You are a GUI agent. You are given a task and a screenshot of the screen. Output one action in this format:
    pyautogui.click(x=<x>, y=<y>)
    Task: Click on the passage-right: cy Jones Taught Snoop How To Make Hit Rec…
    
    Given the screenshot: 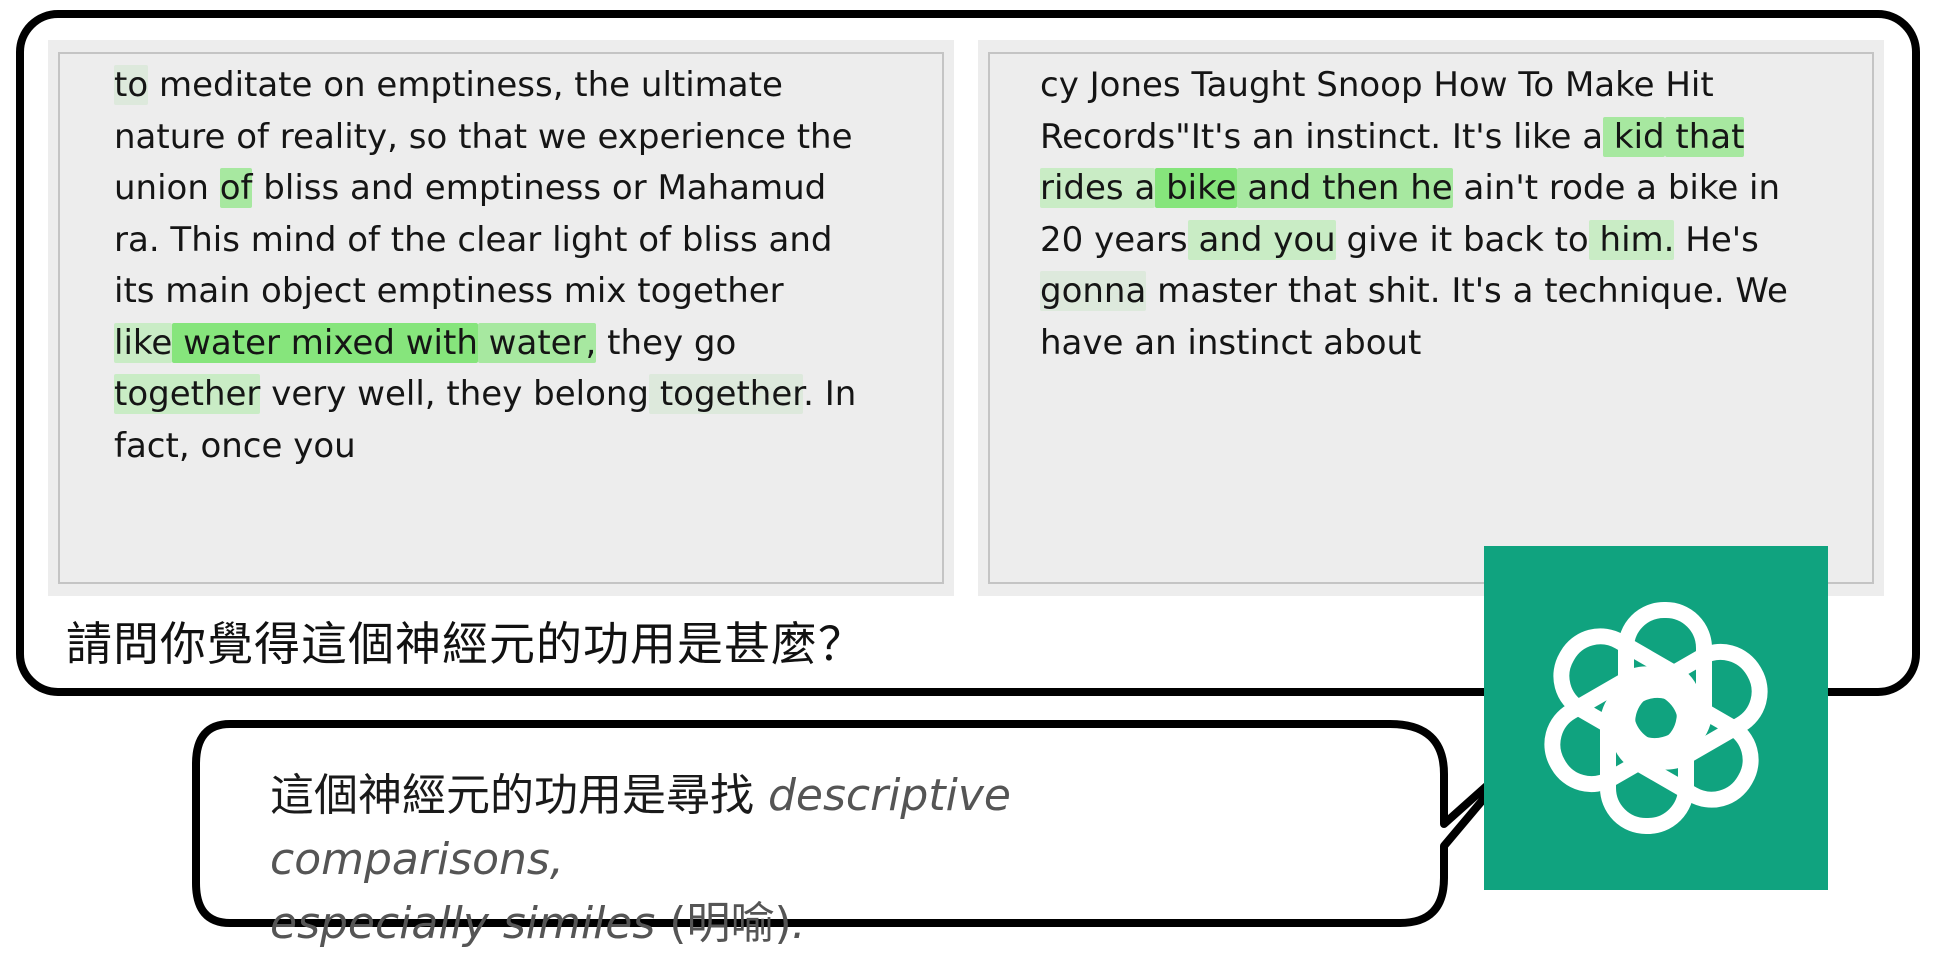 What is the action you would take?
    pyautogui.click(x=1450, y=214)
    